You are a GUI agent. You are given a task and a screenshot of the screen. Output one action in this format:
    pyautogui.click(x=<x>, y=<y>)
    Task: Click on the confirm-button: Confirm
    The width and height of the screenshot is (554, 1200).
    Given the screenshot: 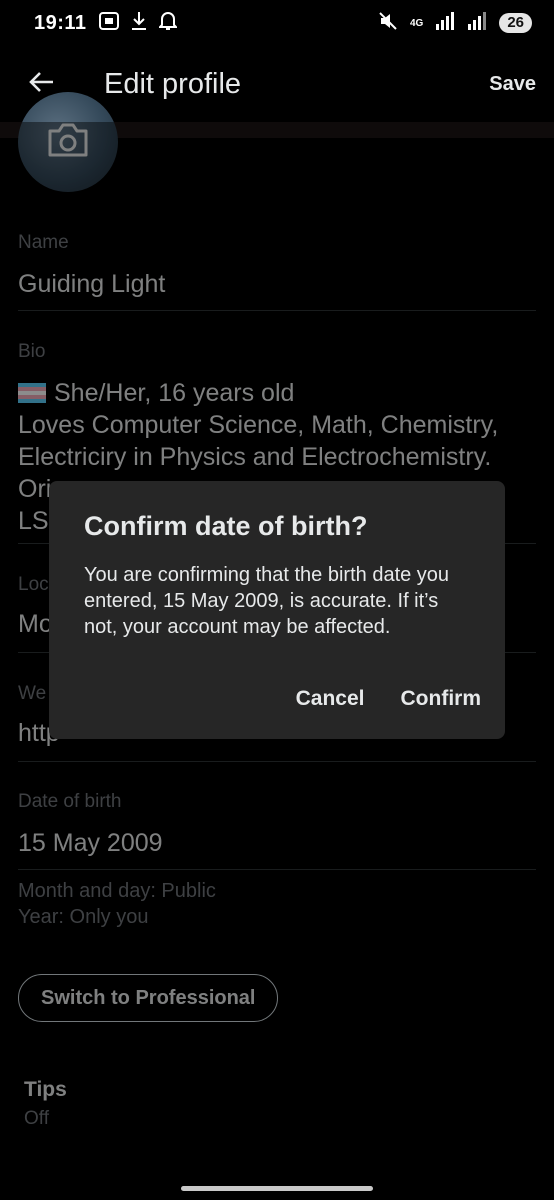 What is the action you would take?
    pyautogui.click(x=441, y=699)
    